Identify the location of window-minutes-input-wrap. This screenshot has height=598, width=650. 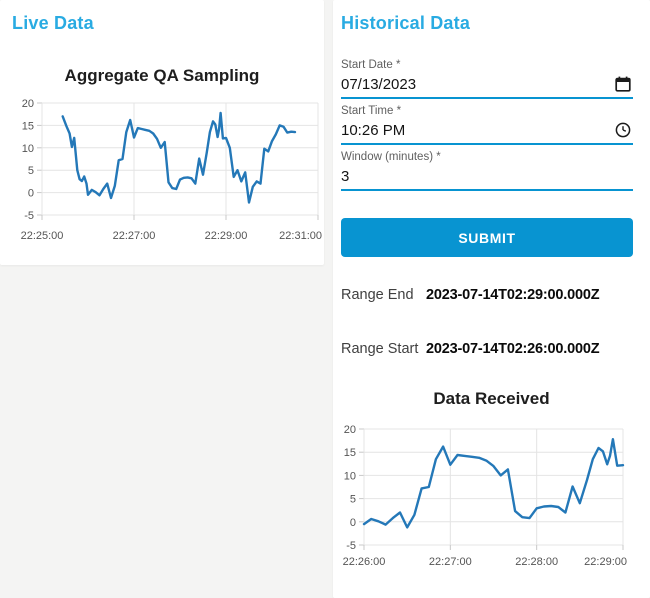
(487, 178).